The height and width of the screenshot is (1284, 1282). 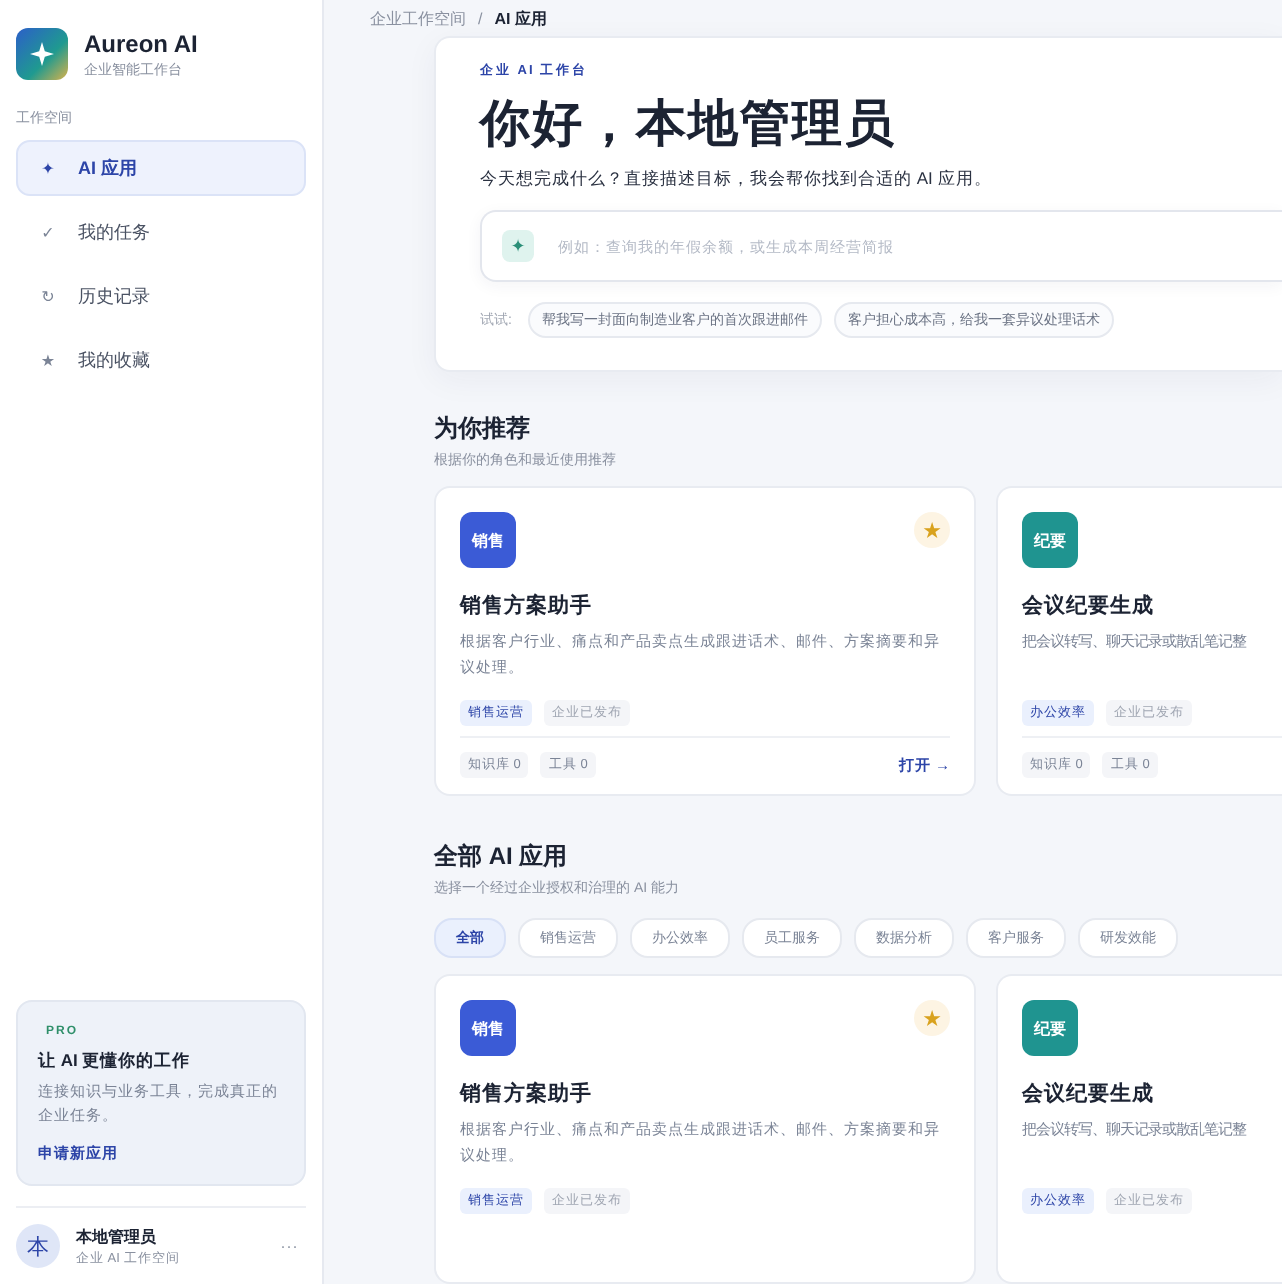 I want to click on hero-subtitle: 今天想完成什么？直接描述目标，我会帮你找到合适的 AI 应用。, so click(x=737, y=180).